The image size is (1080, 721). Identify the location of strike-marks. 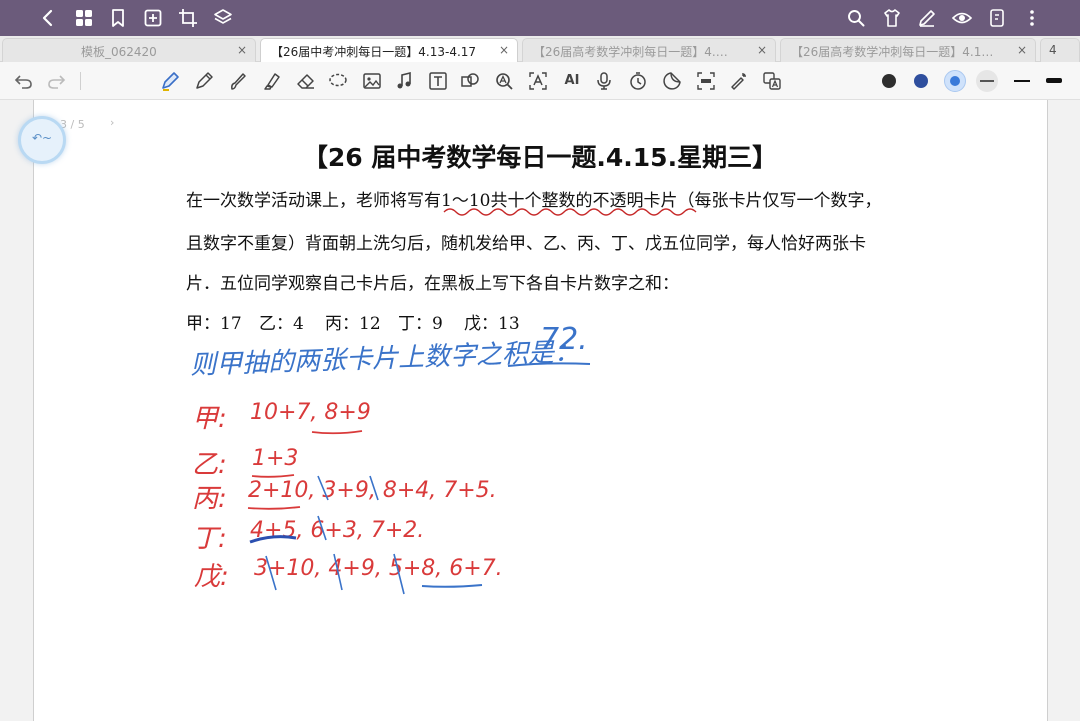
(335, 535).